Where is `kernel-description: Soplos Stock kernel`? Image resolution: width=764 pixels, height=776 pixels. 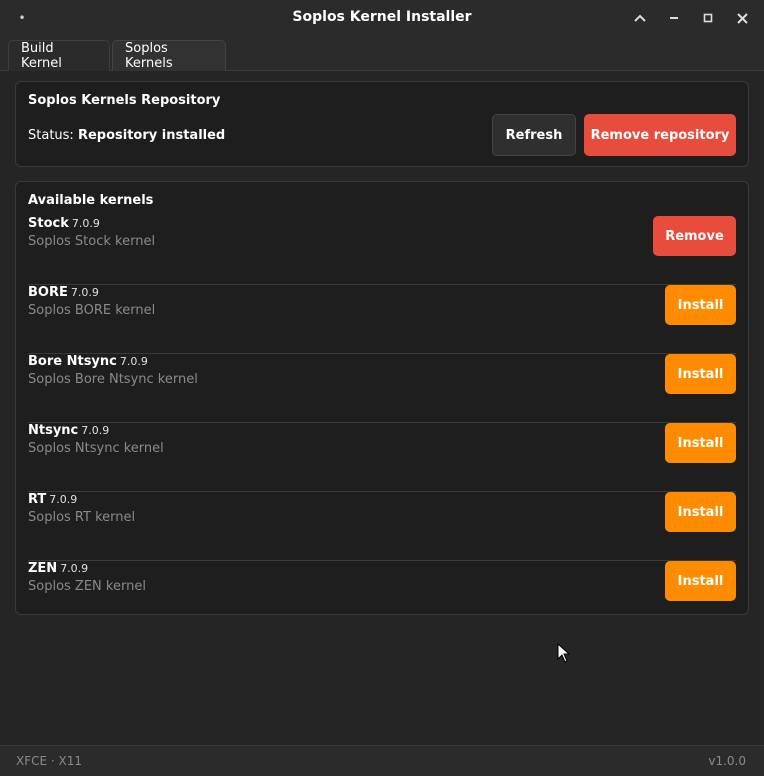
kernel-description: Soplos Stock kernel is located at coordinates (92, 241).